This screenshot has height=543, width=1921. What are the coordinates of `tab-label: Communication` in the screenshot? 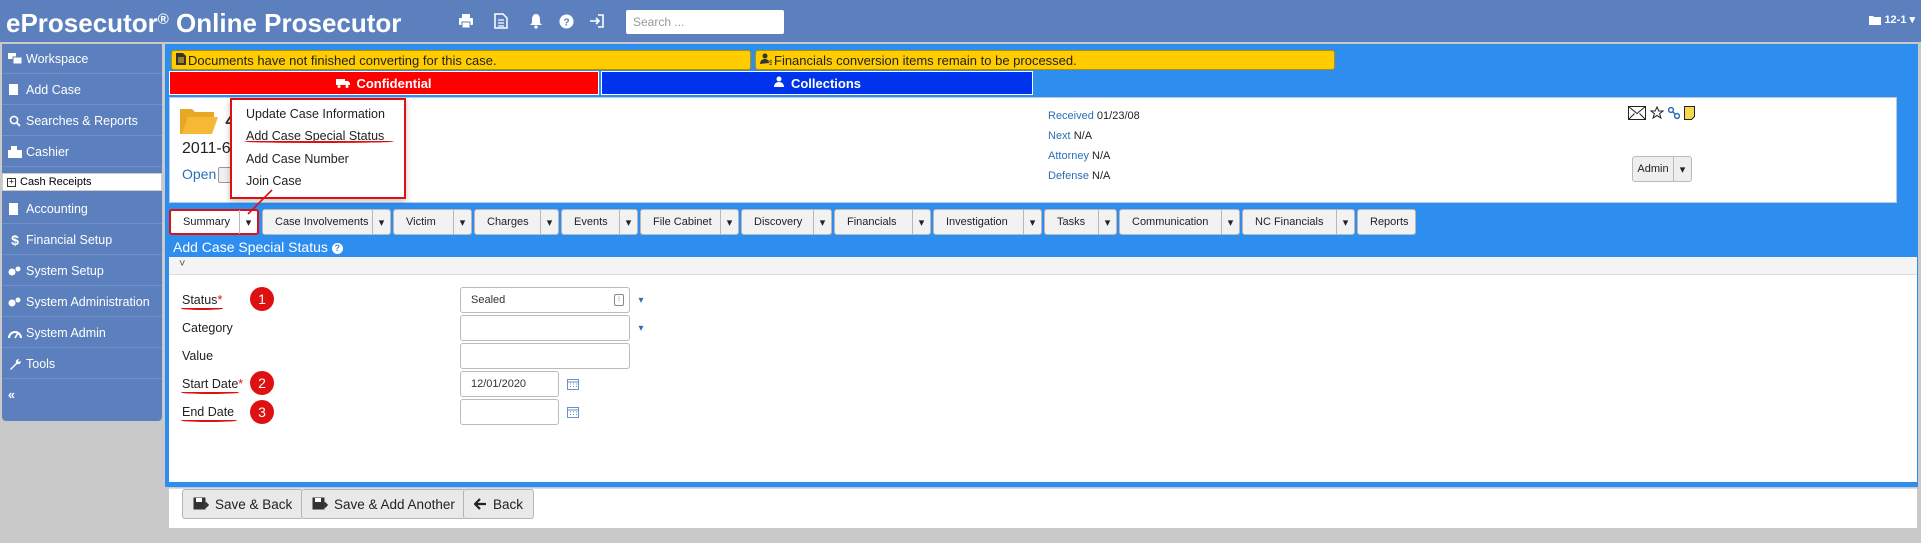 It's located at (1170, 222).